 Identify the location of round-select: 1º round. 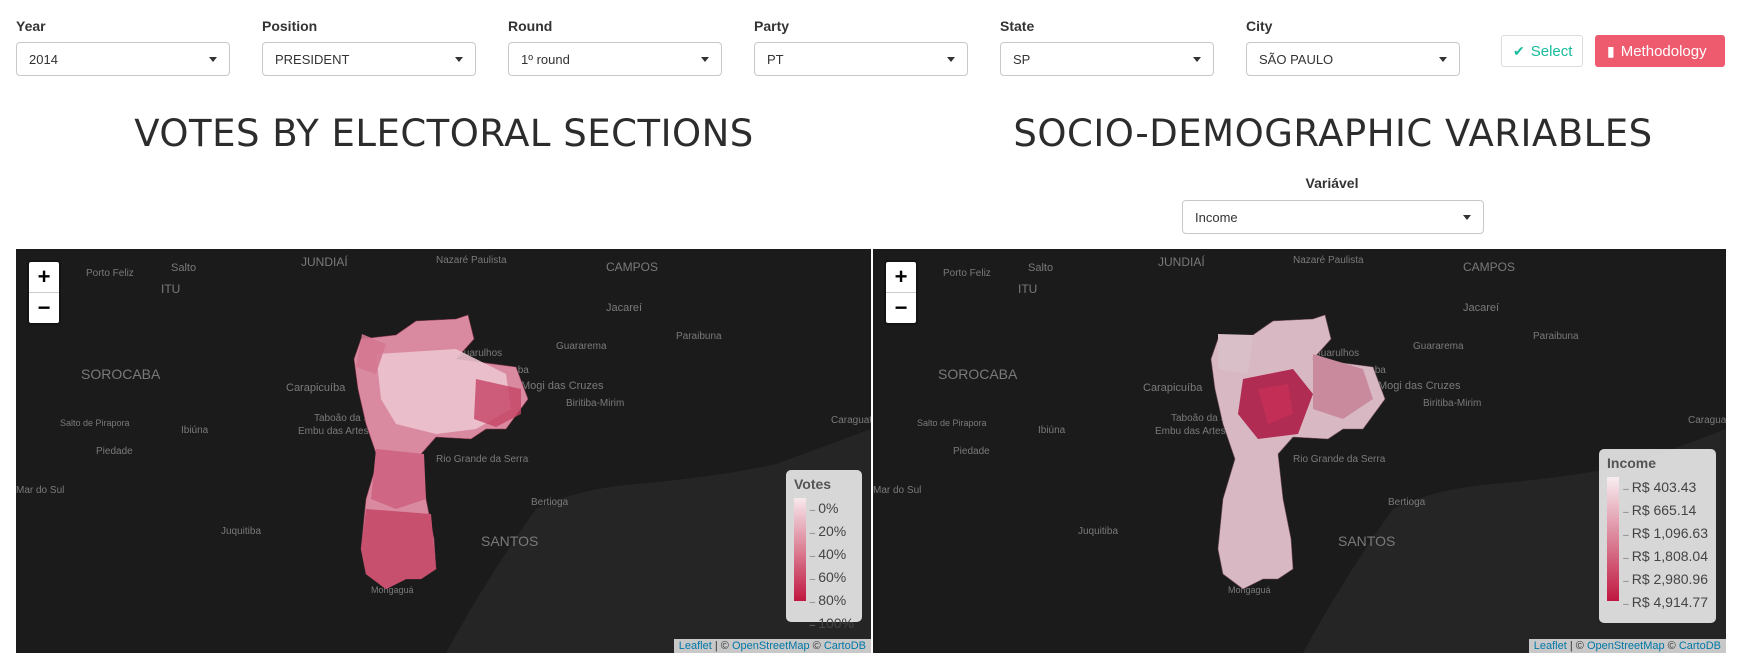
(615, 59).